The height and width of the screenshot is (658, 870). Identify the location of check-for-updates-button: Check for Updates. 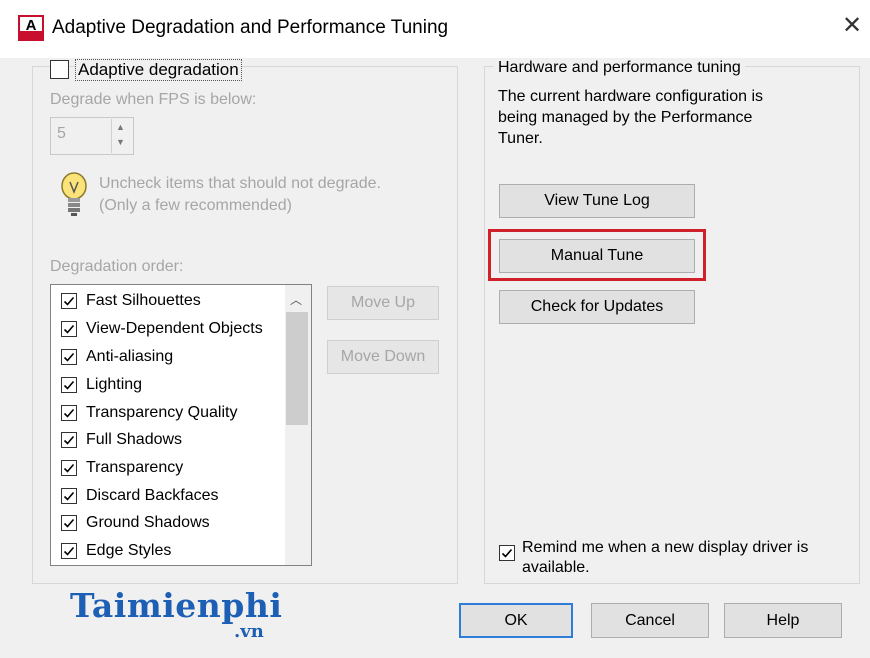
(597, 307).